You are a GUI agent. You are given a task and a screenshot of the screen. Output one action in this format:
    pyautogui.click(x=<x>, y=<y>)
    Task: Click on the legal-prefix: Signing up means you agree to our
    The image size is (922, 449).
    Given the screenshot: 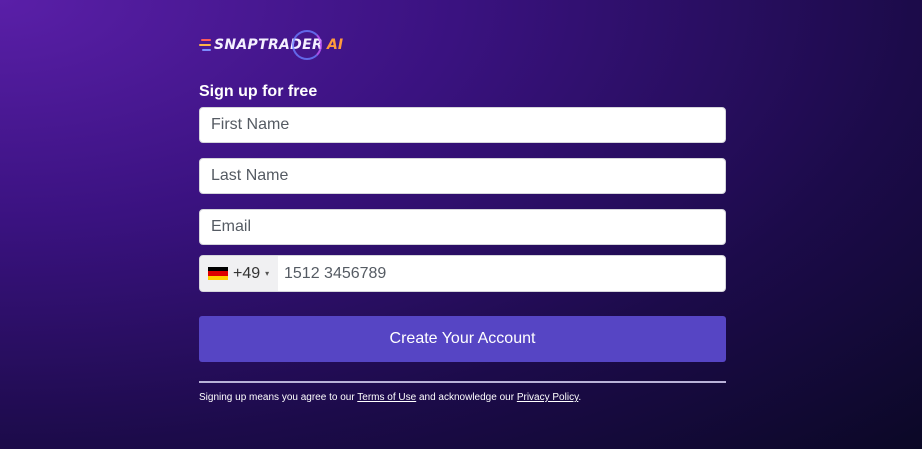 What is the action you would take?
    pyautogui.click(x=277, y=397)
    